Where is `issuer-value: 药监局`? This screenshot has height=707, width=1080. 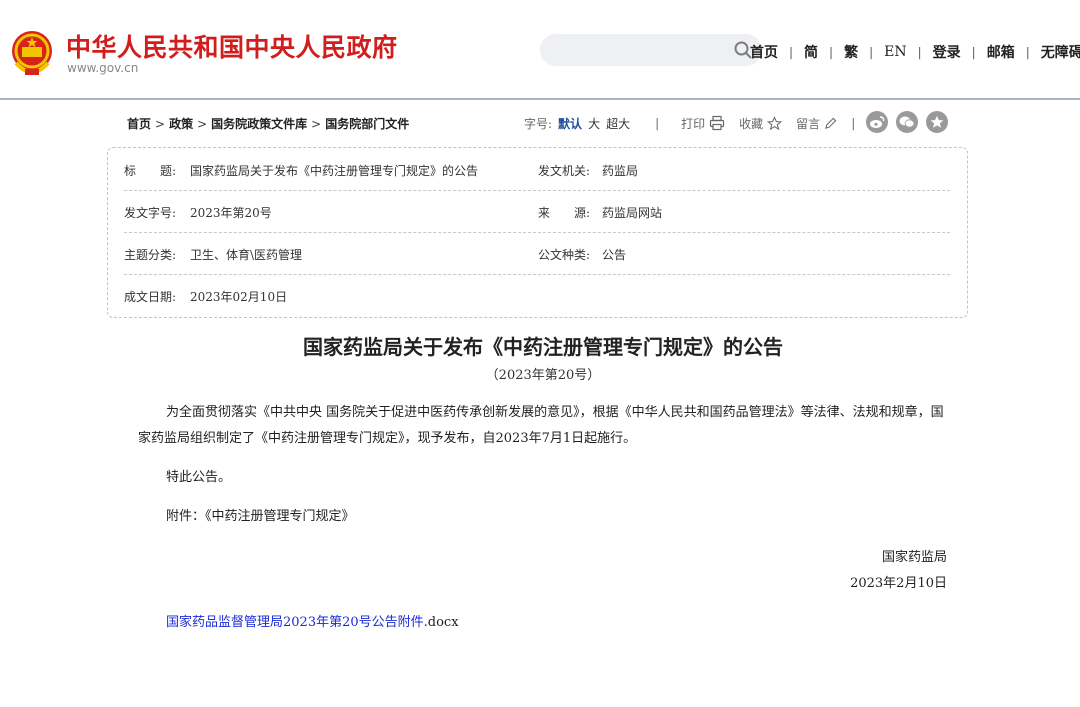
issuer-value: 药监局 is located at coordinates (620, 171).